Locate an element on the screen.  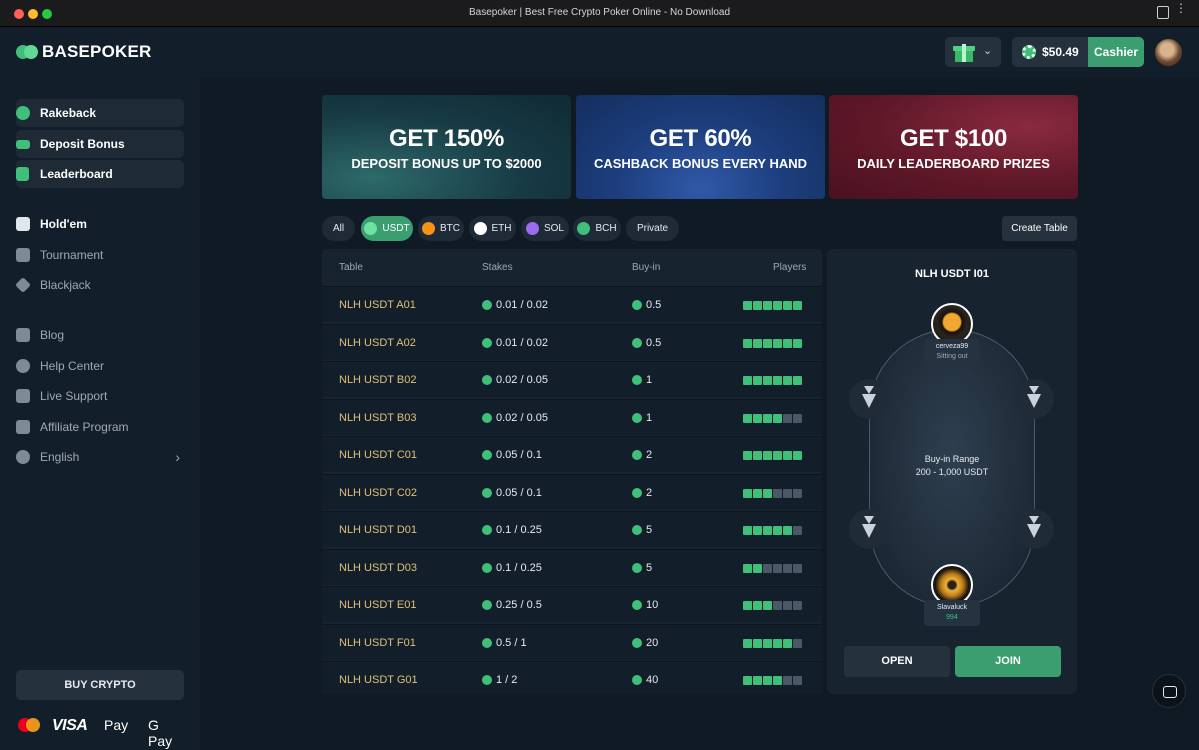
filter-sol: SOL is located at coordinates (545, 228).